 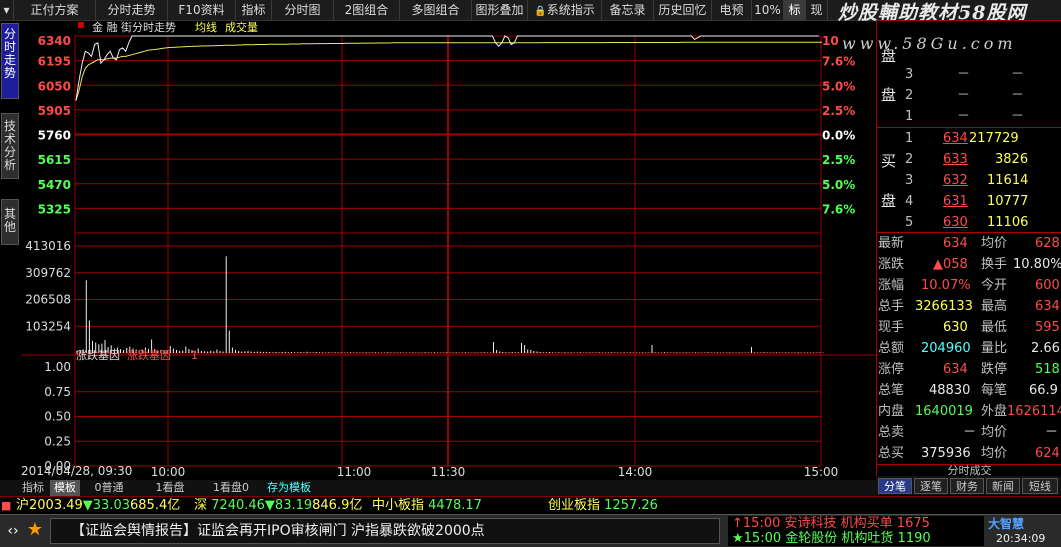 I want to click on toolbar-button-intraday: 分时走势, so click(x=132, y=10).